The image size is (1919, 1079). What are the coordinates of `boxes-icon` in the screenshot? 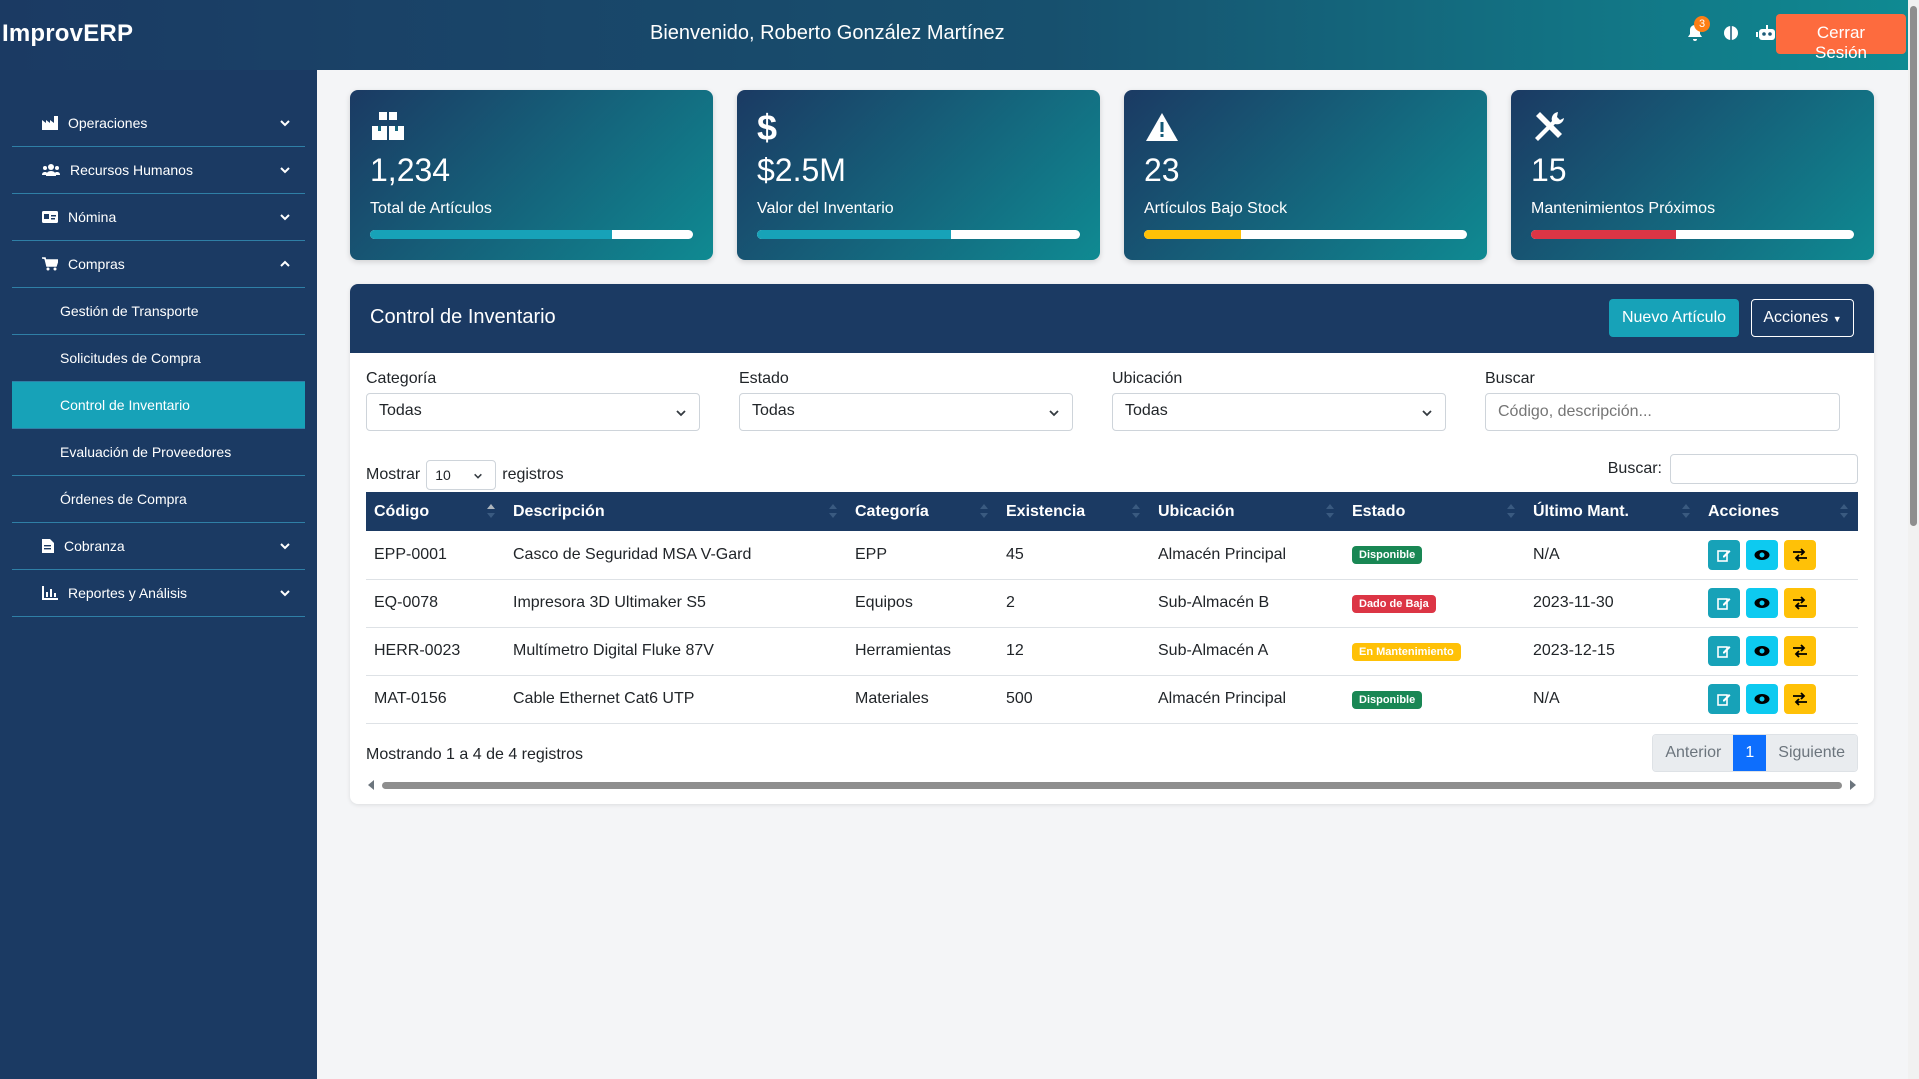 It's located at (388, 126).